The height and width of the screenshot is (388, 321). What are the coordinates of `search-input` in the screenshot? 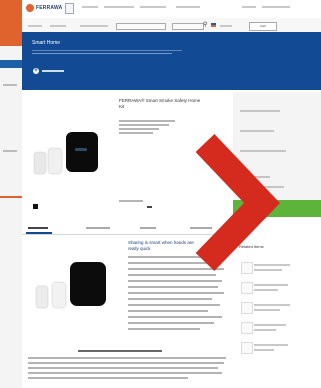 It's located at (141, 26).